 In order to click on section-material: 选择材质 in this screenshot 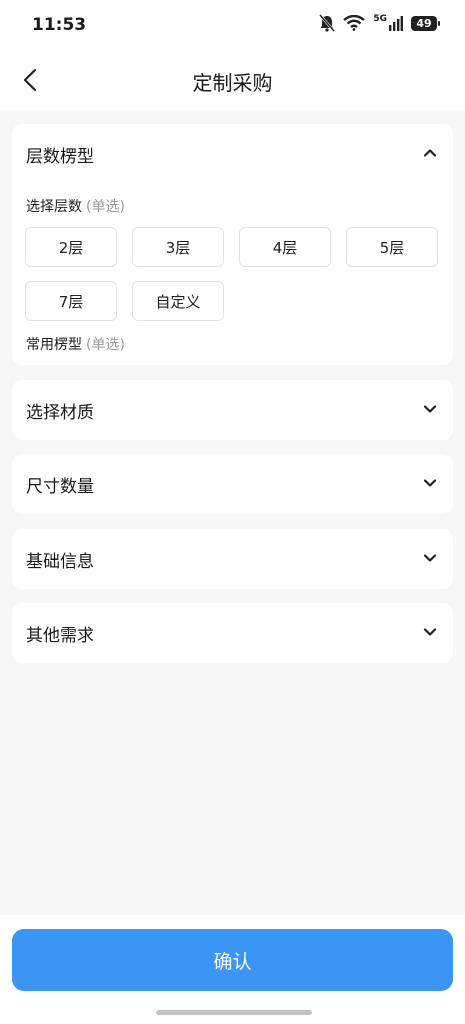, I will do `click(232, 410)`.